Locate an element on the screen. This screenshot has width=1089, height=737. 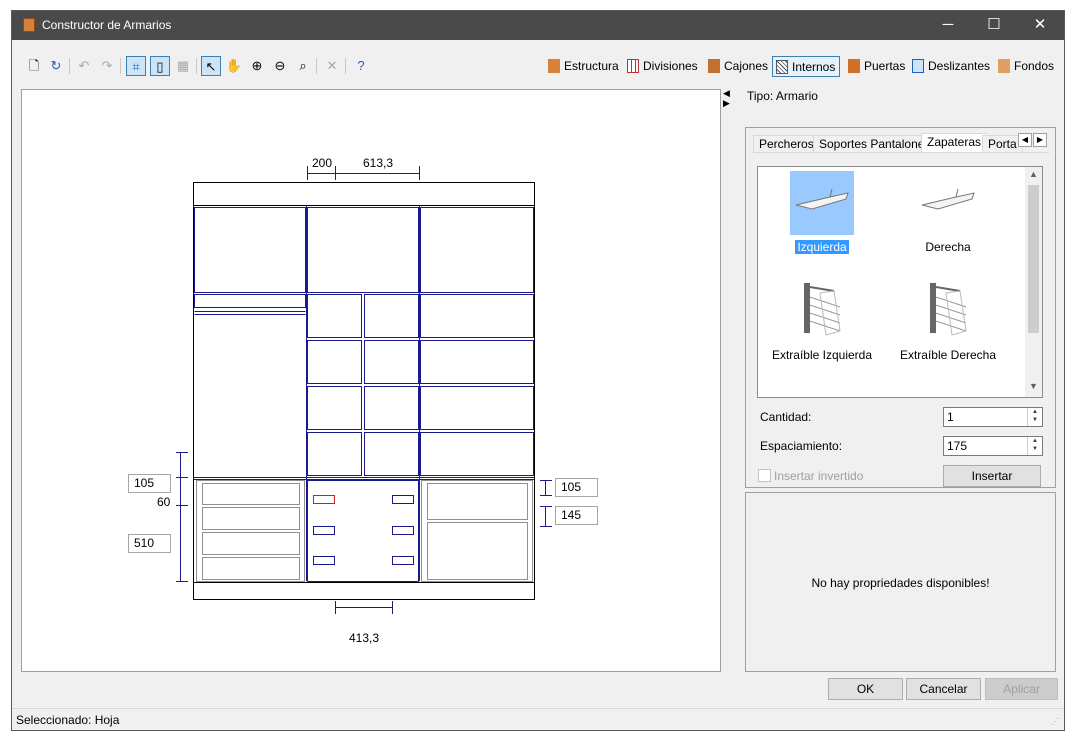
tab-soportes-pantalones: Soportes Pantalones is located at coordinates (875, 143).